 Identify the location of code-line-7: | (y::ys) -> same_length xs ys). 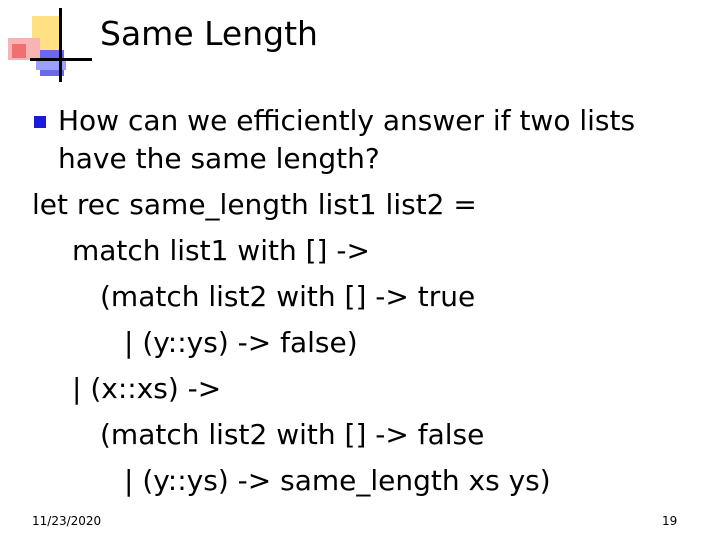
(337, 480).